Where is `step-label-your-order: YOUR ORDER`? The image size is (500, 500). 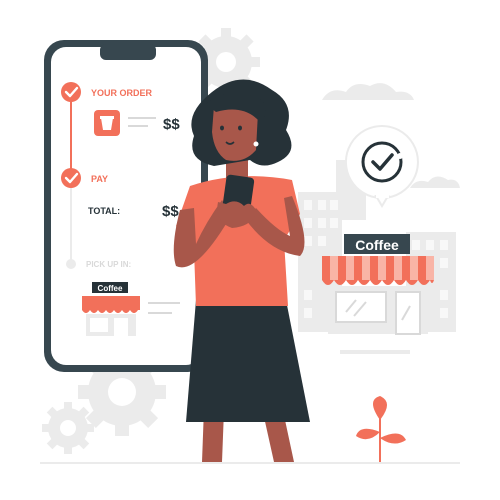
step-label-your-order: YOUR ORDER is located at coordinates (122, 93).